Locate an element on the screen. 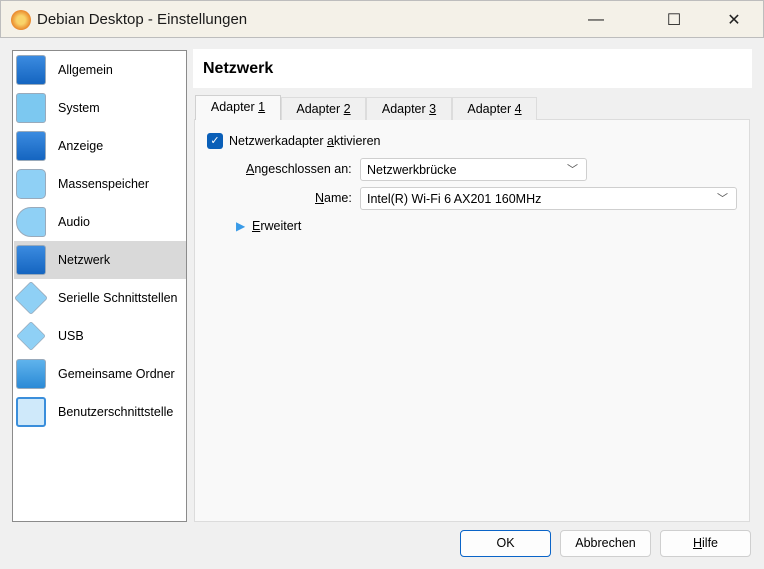 The width and height of the screenshot is (764, 569). sidebar-item-label: USB is located at coordinates (71, 336).